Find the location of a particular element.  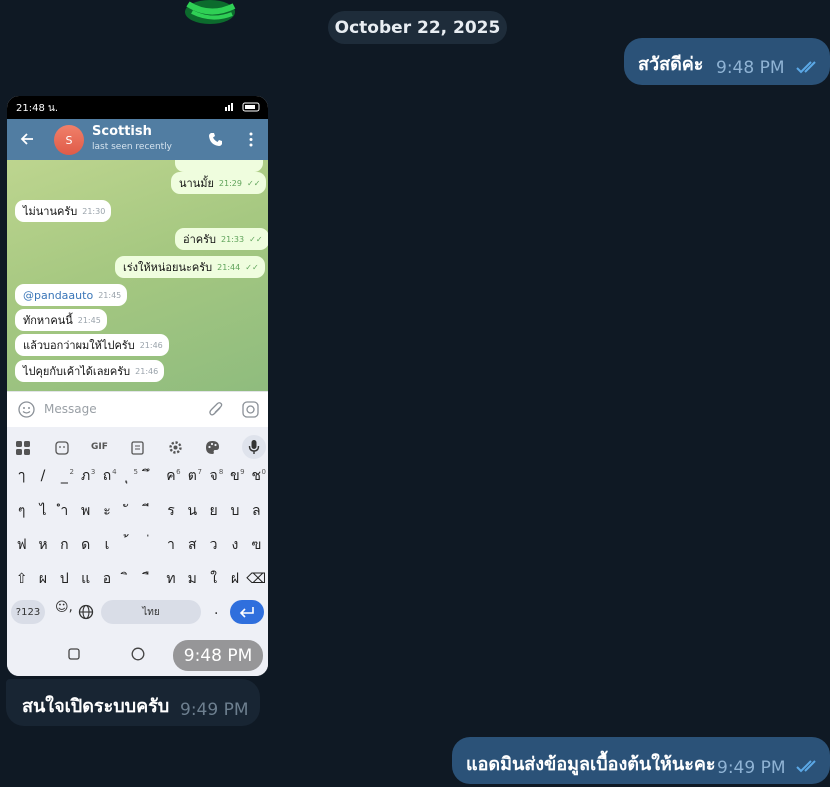

enter-key is located at coordinates (247, 612).